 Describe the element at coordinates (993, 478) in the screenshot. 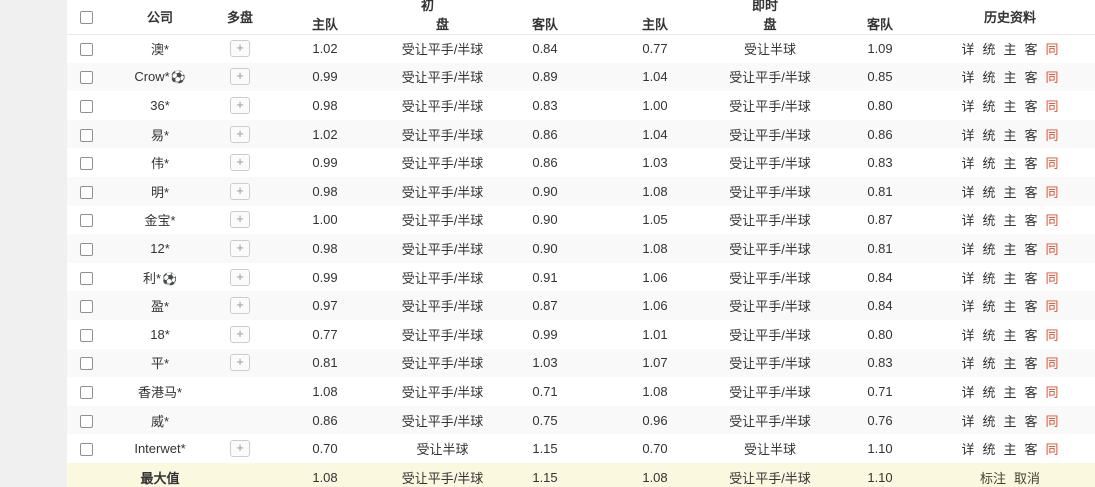

I see `mark-button: 标注` at that location.